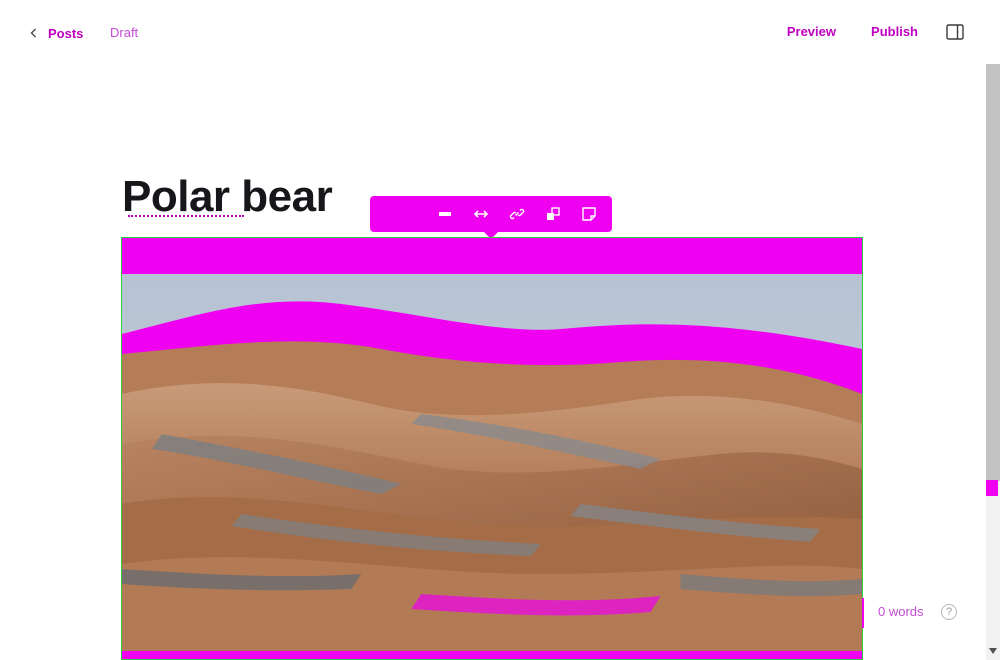  Describe the element at coordinates (553, 214) in the screenshot. I see `replace-image-icon` at that location.